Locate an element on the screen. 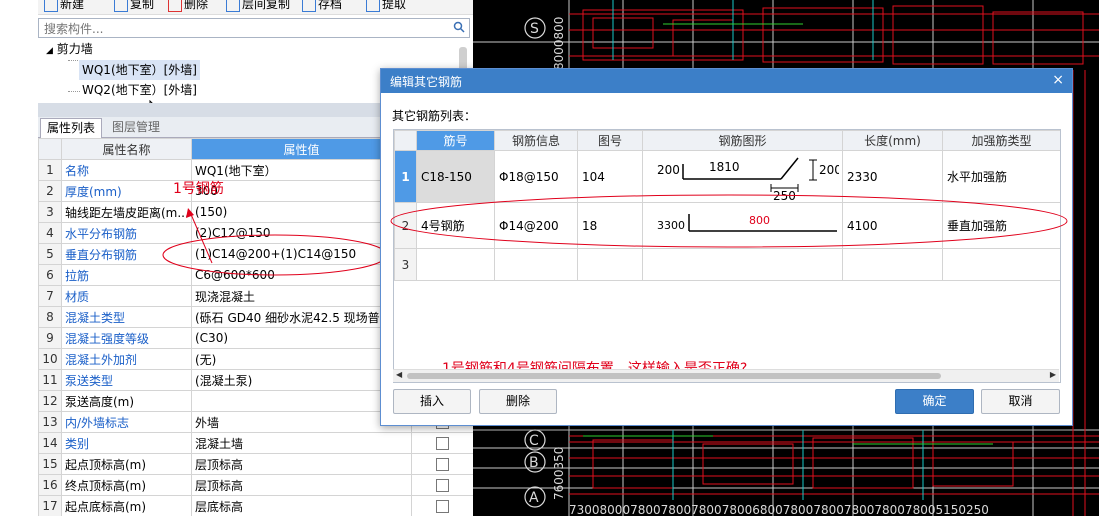 The height and width of the screenshot is (516, 1099). property-name: 终点顶标高(m) is located at coordinates (126, 485).